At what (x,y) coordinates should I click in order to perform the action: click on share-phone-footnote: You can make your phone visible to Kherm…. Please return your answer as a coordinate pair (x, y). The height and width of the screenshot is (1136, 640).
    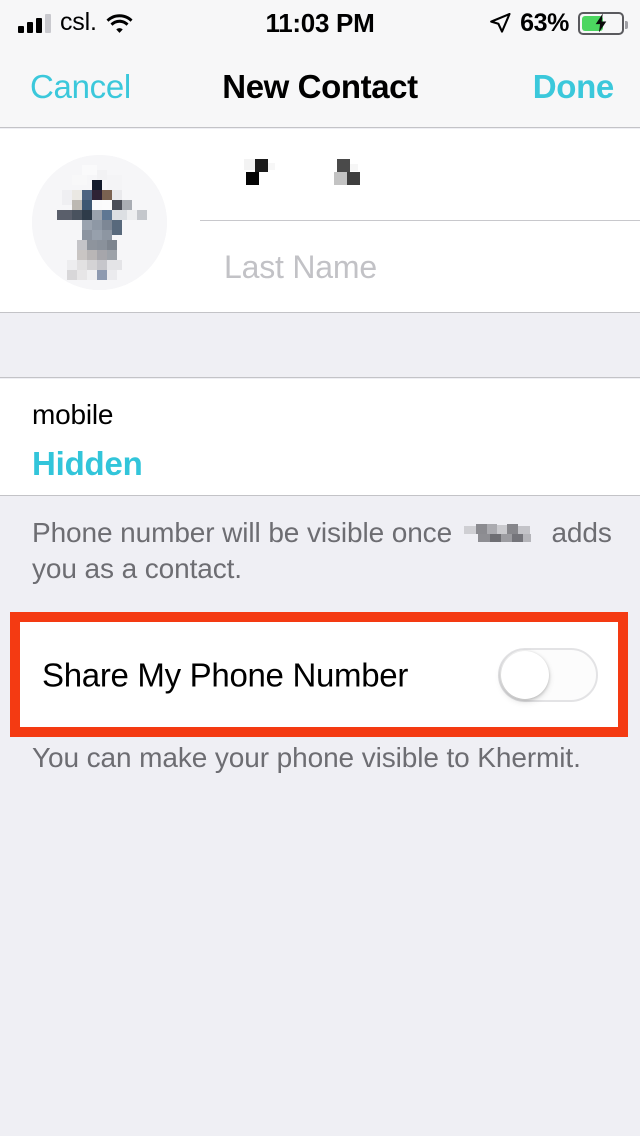
    Looking at the image, I should click on (320, 763).